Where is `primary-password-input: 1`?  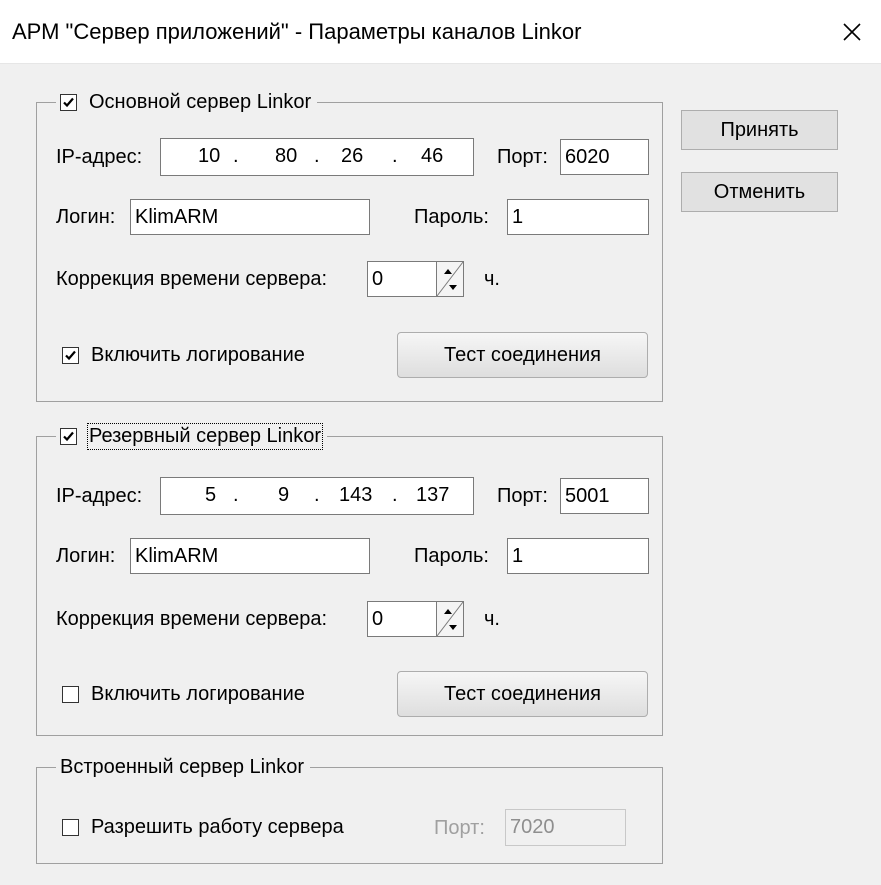
primary-password-input: 1 is located at coordinates (578, 217).